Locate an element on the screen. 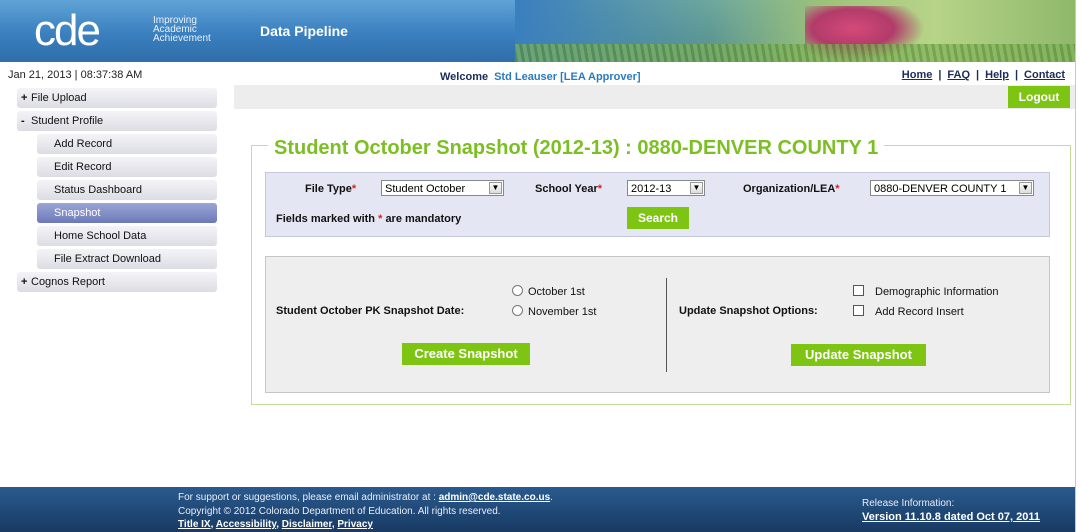  banner-grass is located at coordinates (795, 53).